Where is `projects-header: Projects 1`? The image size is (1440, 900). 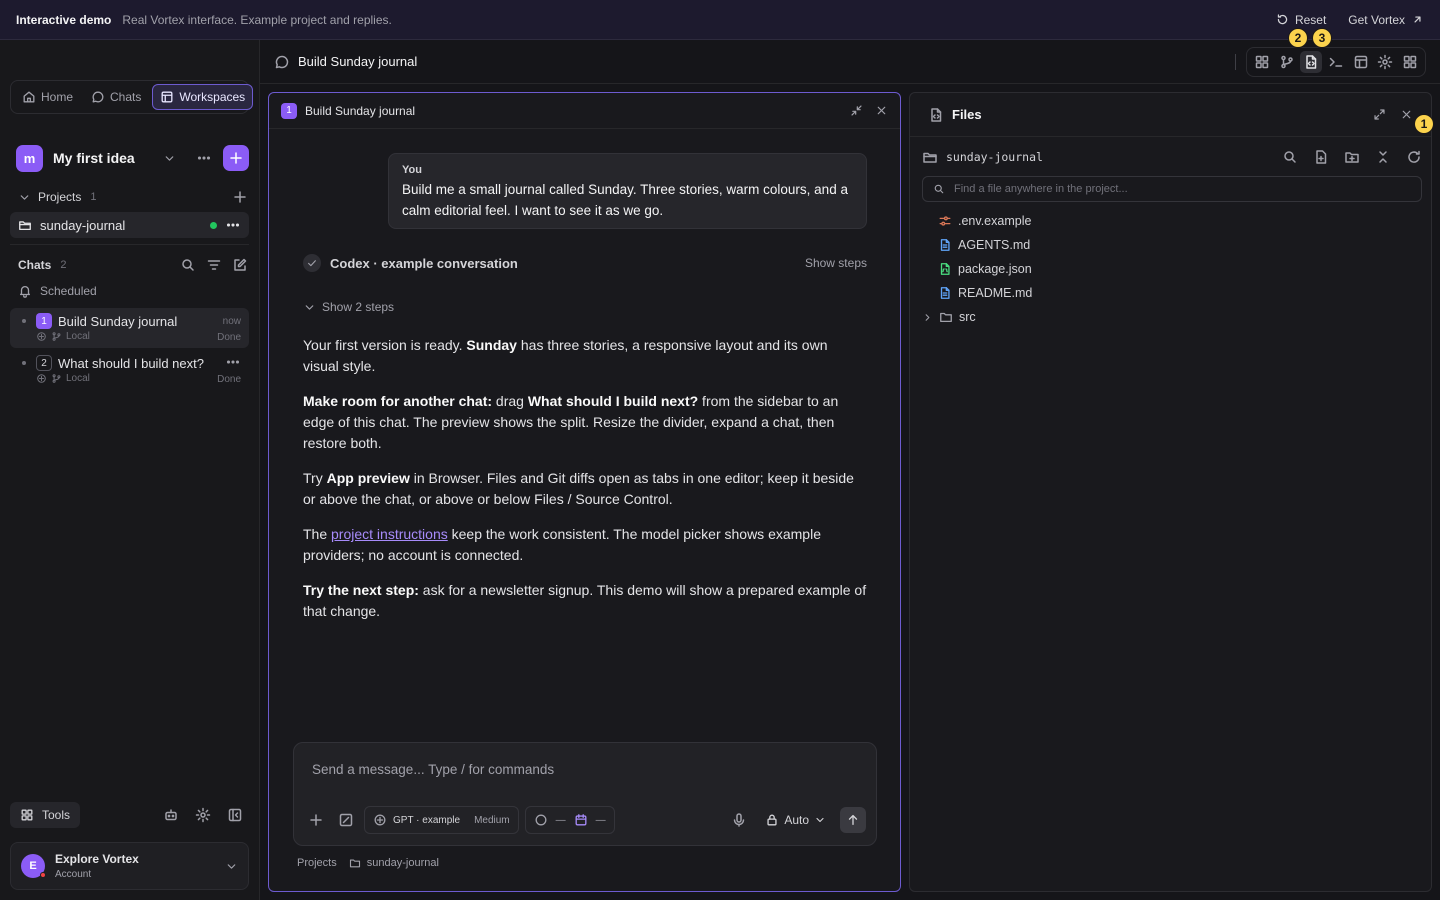
projects-header: Projects 1 is located at coordinates (133, 197).